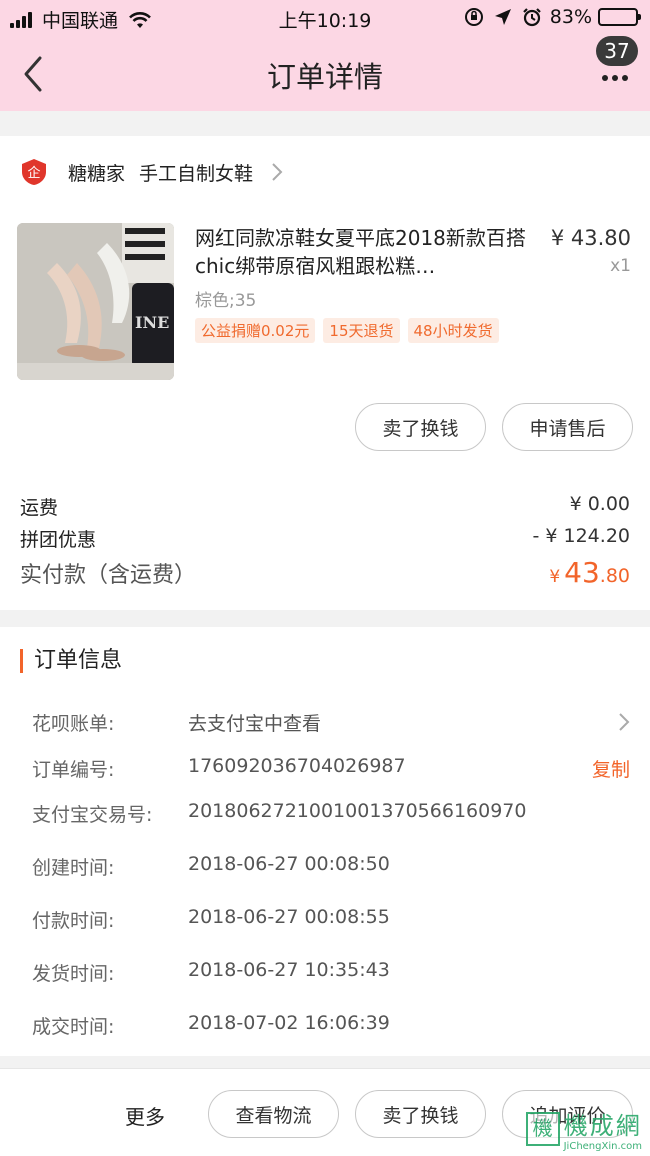 This screenshot has height=1156, width=650. What do you see at coordinates (473, 17) in the screenshot?
I see `orientation-lock-icon` at bounding box center [473, 17].